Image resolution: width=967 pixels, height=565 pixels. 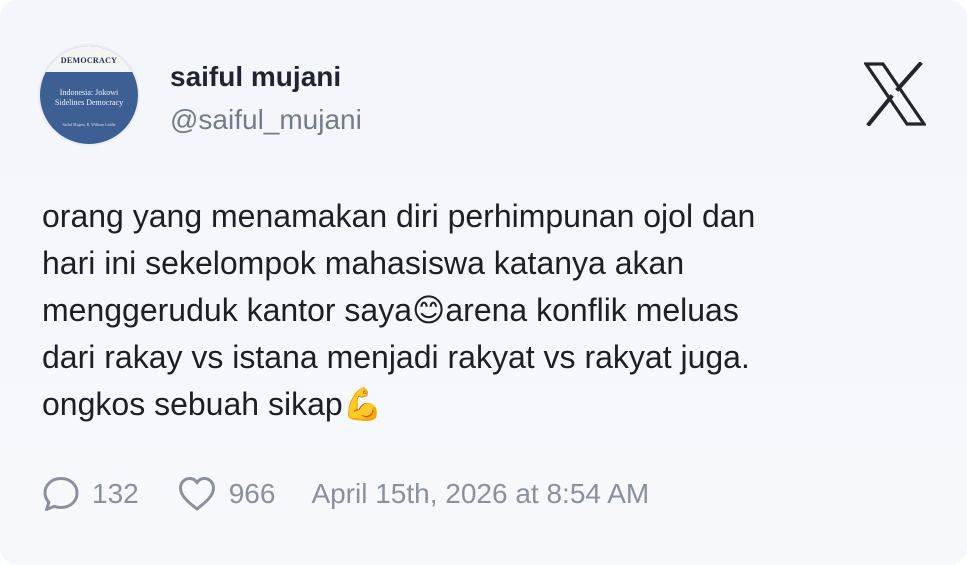 What do you see at coordinates (480, 494) in the screenshot?
I see `tweet-timestamp: April 15th, 2026 at 8:54 AM` at bounding box center [480, 494].